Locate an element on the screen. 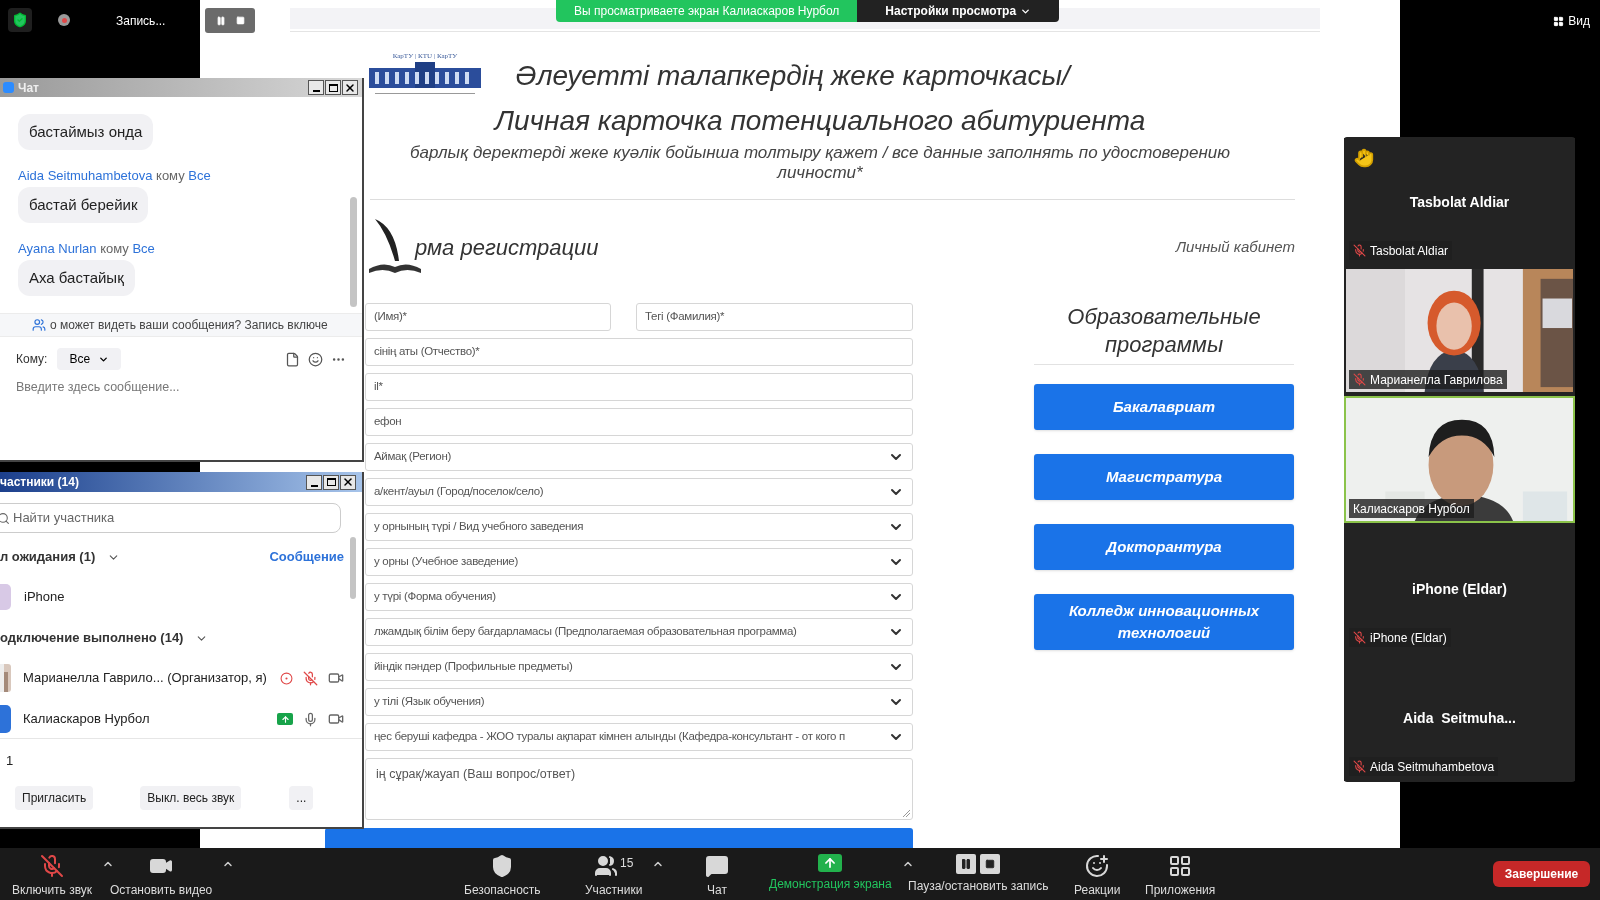  close-icon is located at coordinates (348, 482).